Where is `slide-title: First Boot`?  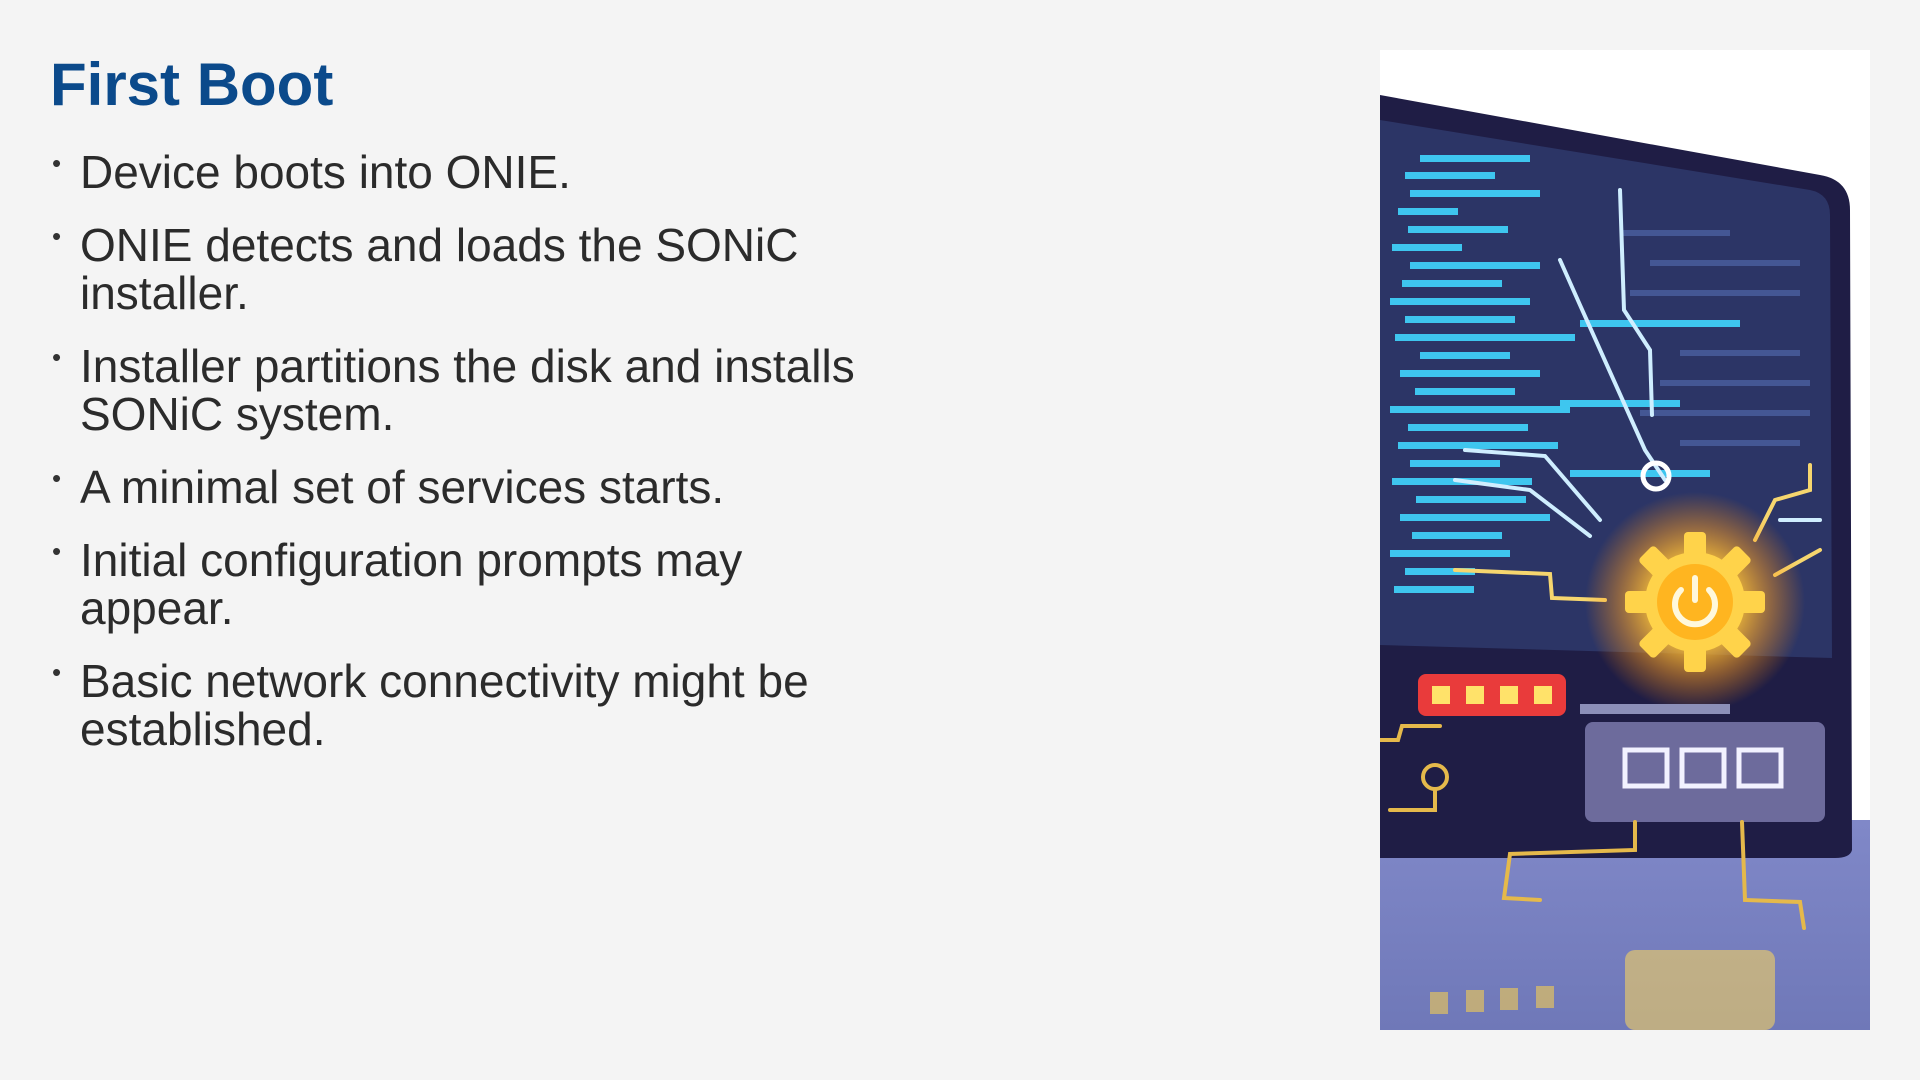
slide-title: First Boot is located at coordinates (192, 84).